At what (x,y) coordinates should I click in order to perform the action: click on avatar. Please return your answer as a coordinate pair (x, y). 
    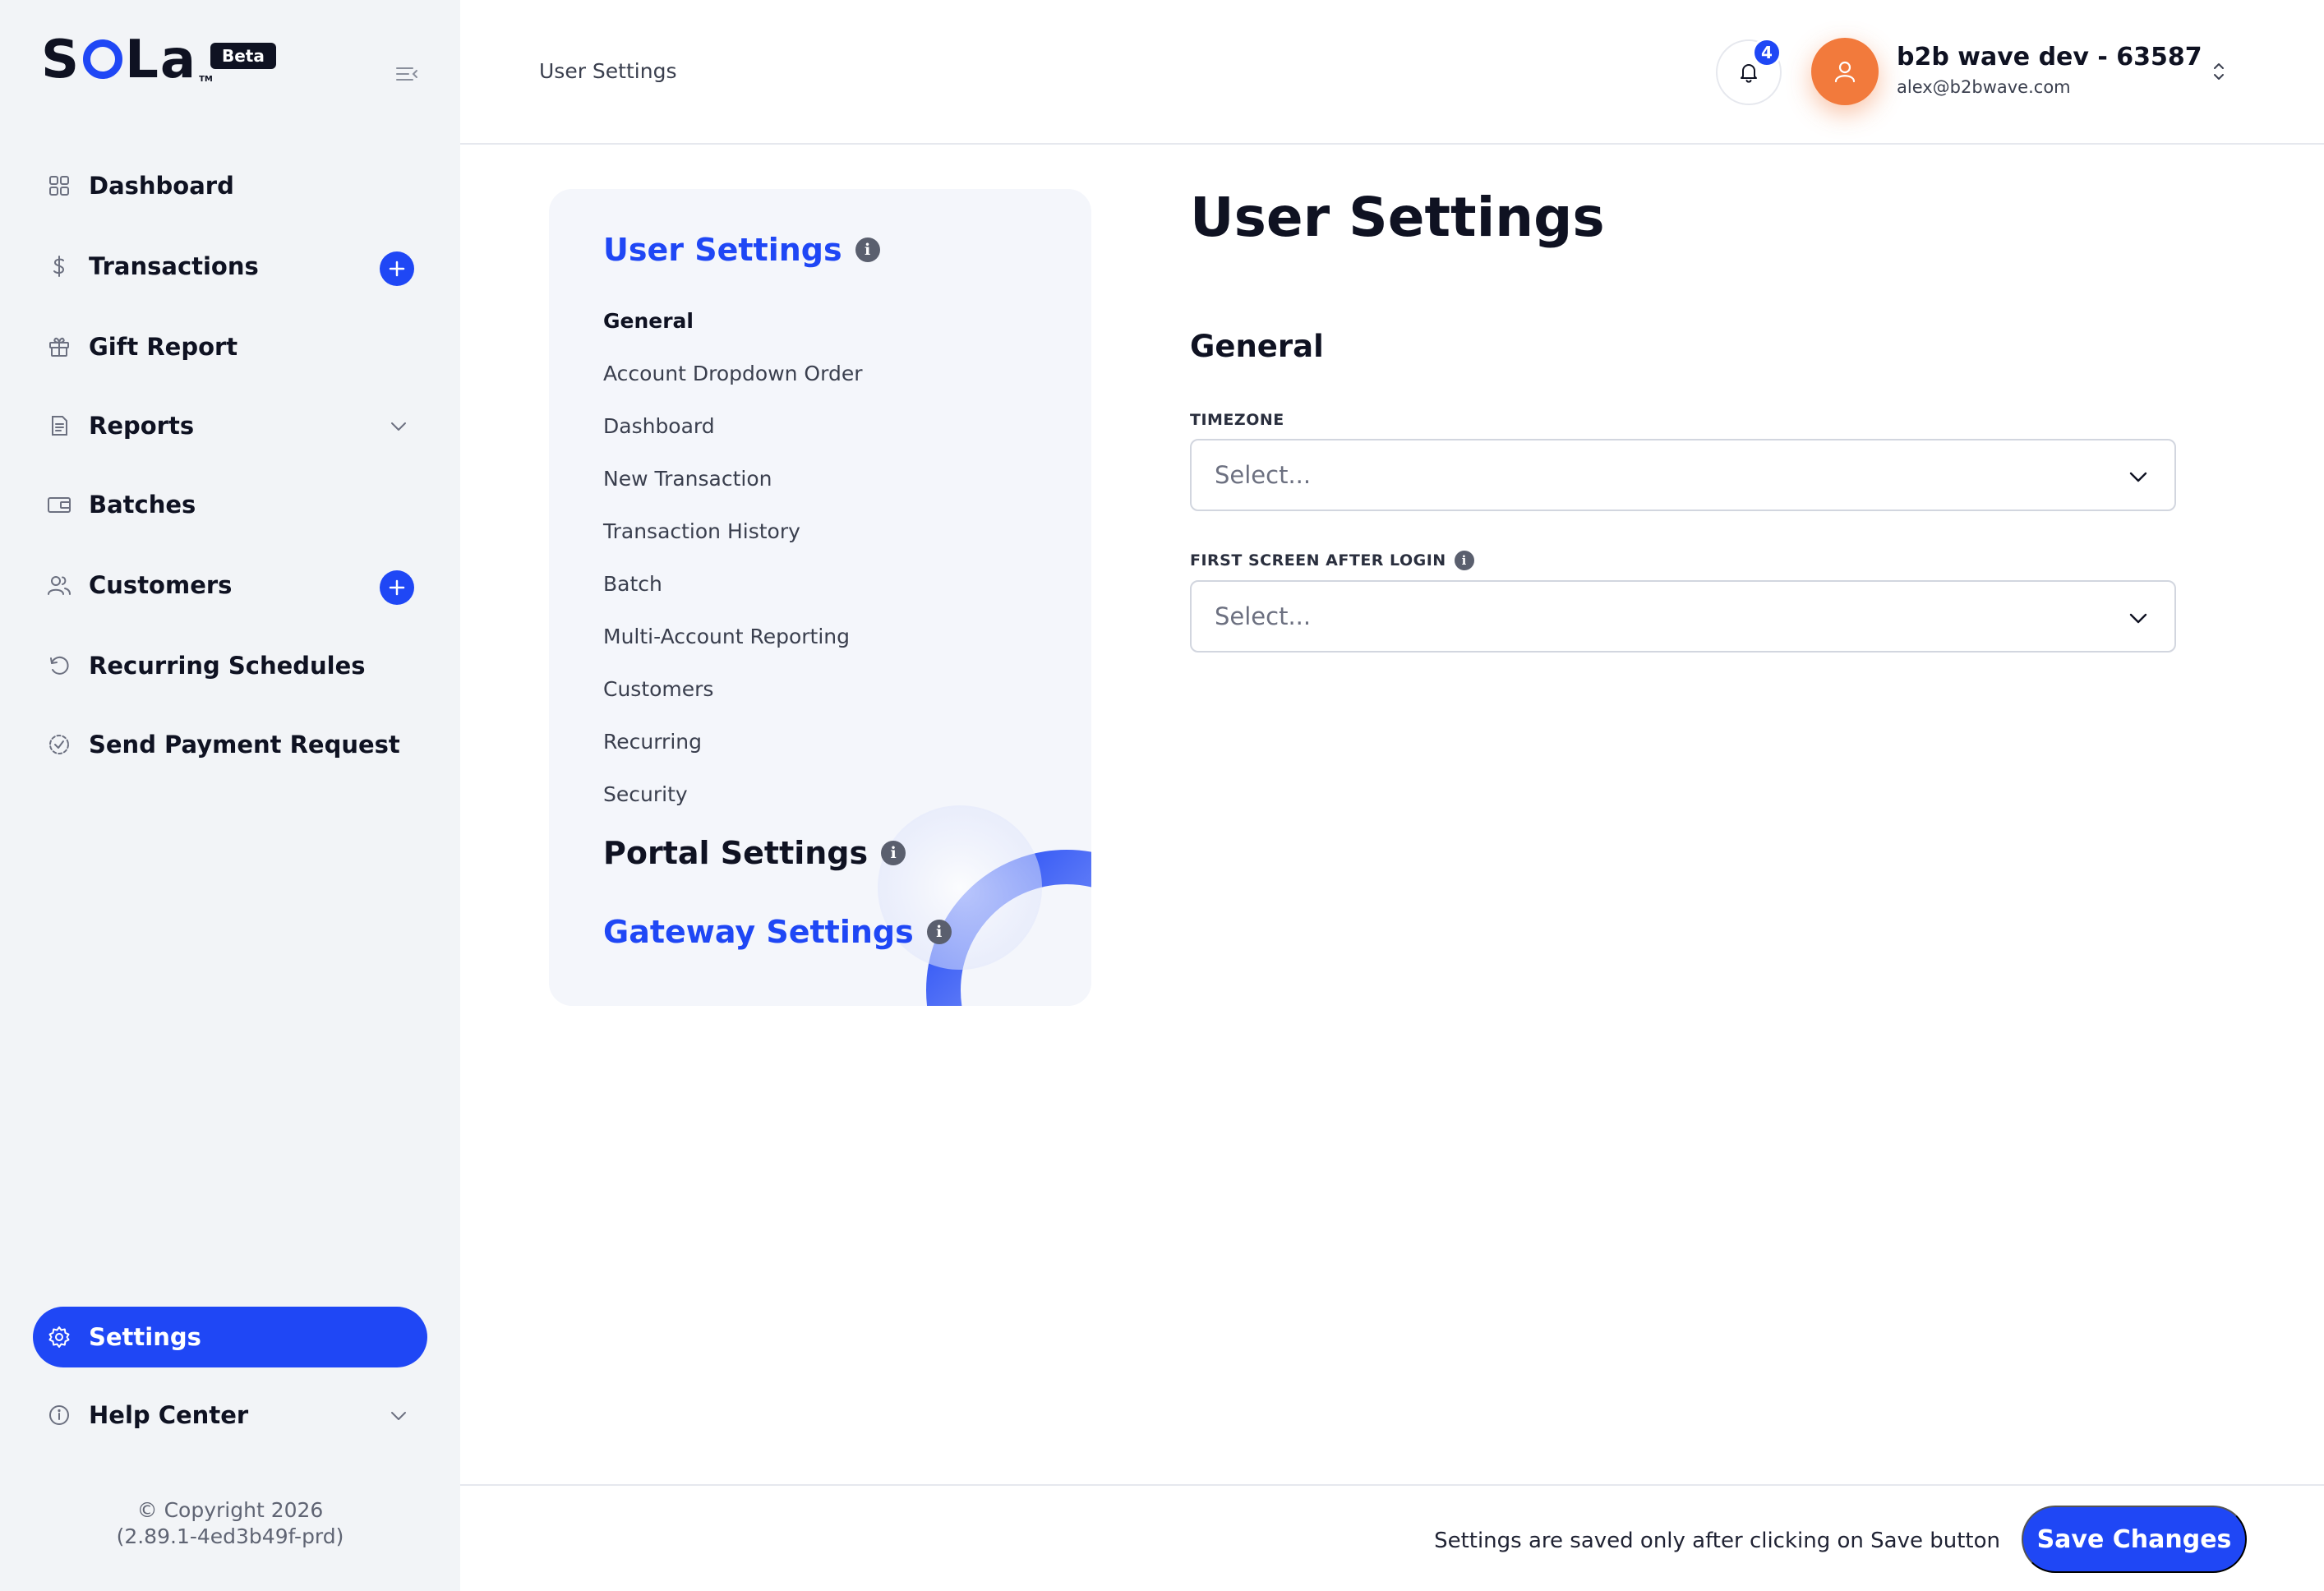
    Looking at the image, I should click on (1845, 71).